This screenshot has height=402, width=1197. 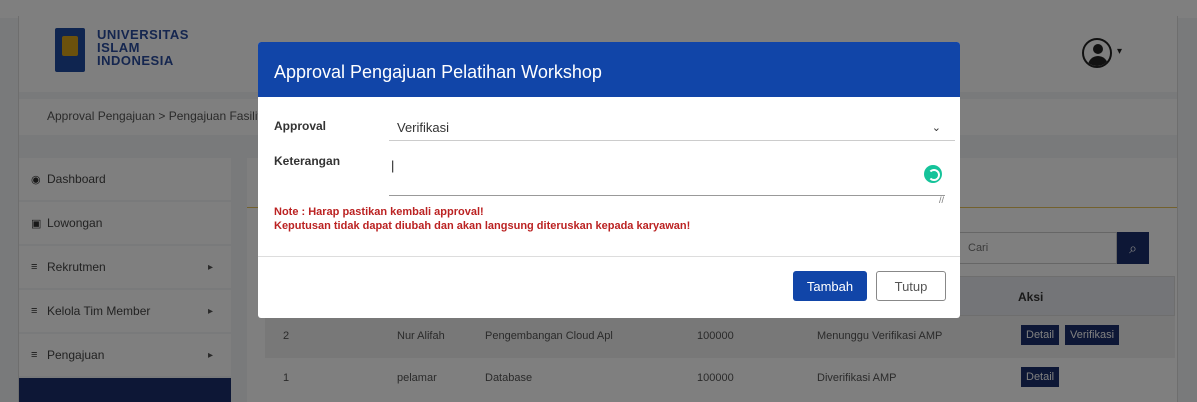 What do you see at coordinates (667, 174) in the screenshot?
I see `keterangan-textarea: |` at bounding box center [667, 174].